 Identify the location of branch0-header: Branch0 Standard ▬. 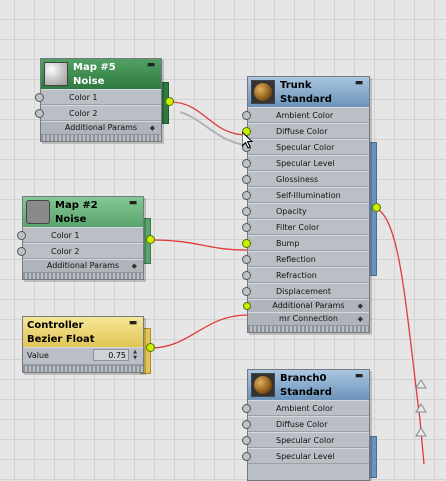
(308, 385).